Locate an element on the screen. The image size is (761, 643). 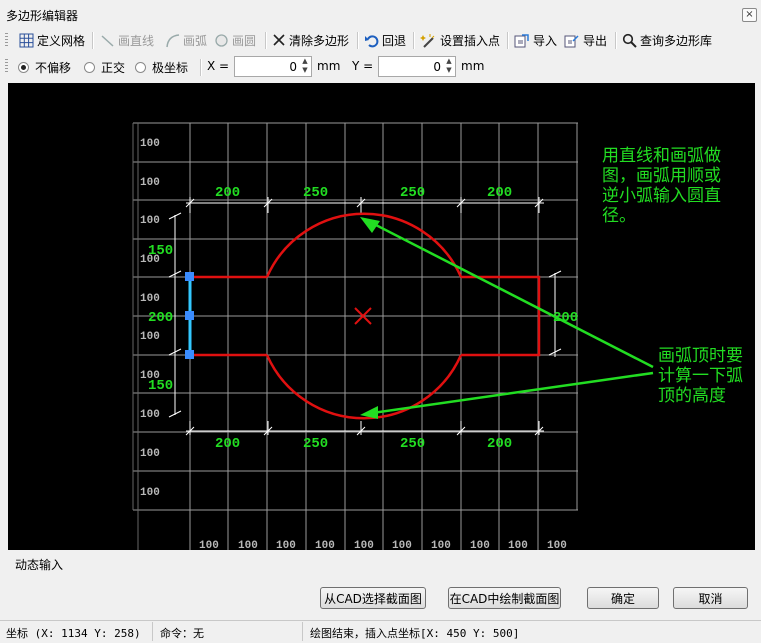
status-coords: 坐标 (X: 1134 Y: 258) is located at coordinates (73, 633).